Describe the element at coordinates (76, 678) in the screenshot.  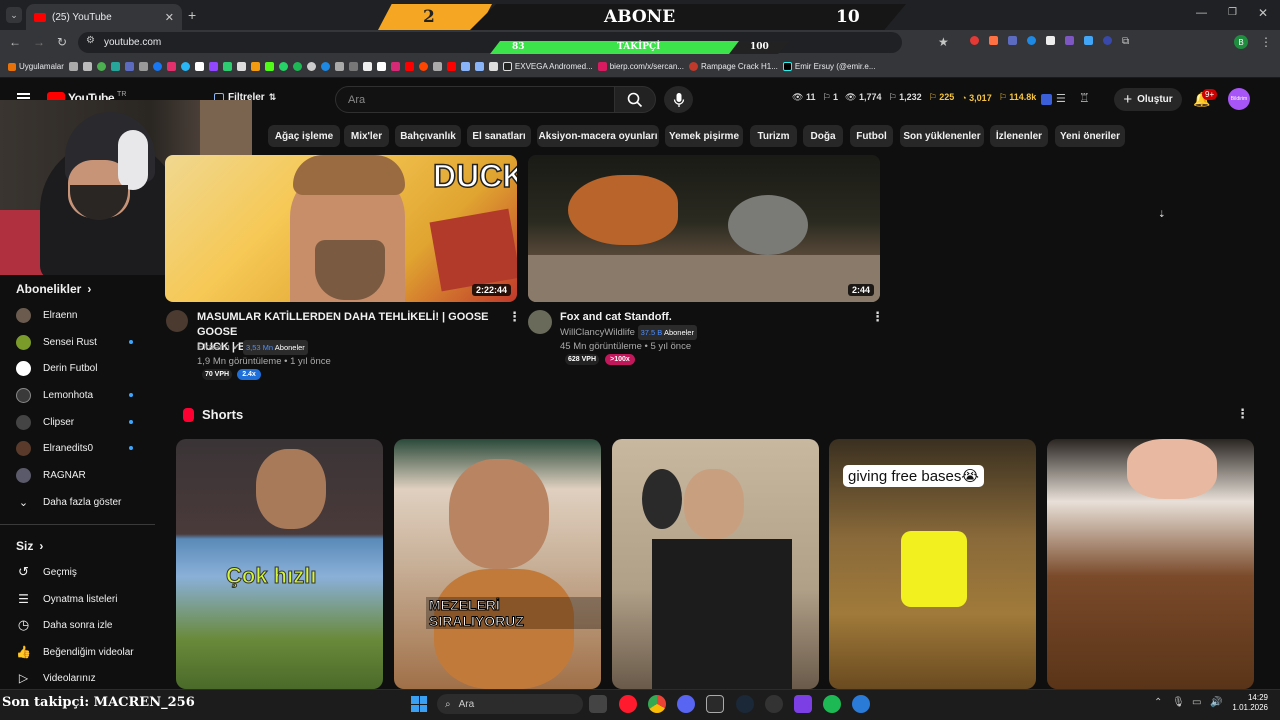
I see `sidebar-item-your-videos: ▷ Videolarınız` at that location.